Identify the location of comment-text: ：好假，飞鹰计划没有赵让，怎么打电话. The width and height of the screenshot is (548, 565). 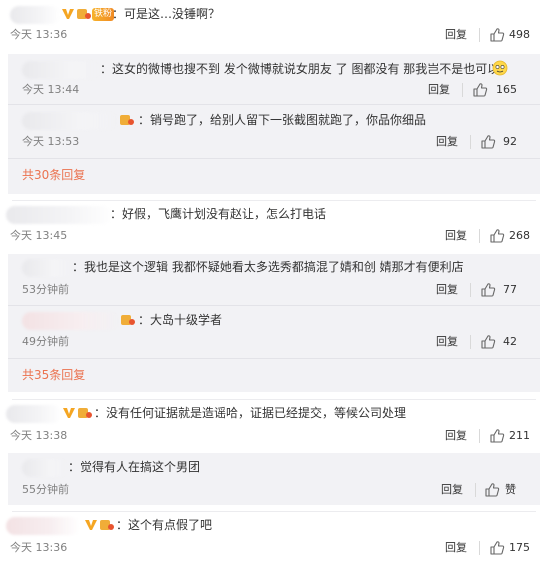
(218, 214).